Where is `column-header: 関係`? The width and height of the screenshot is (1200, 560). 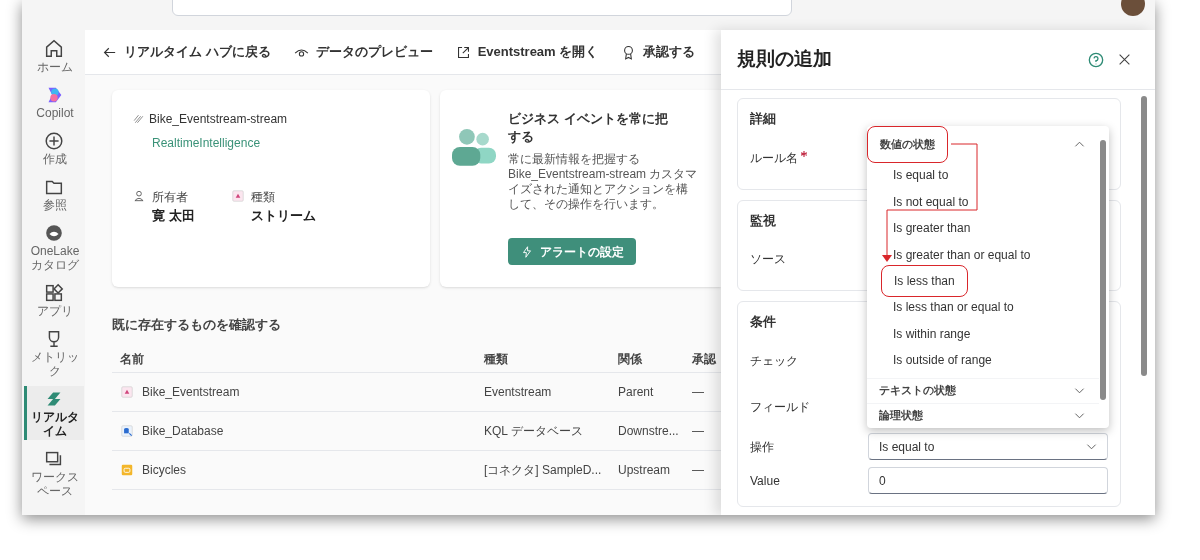 column-header: 関係 is located at coordinates (630, 359).